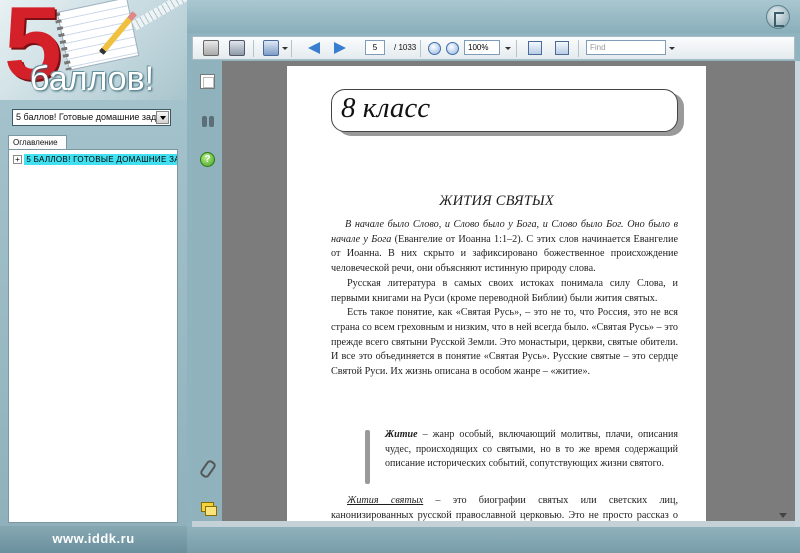 This screenshot has height=553, width=800. Describe the element at coordinates (504, 110) in the screenshot. I see `grade-banner: 8 класс` at that location.